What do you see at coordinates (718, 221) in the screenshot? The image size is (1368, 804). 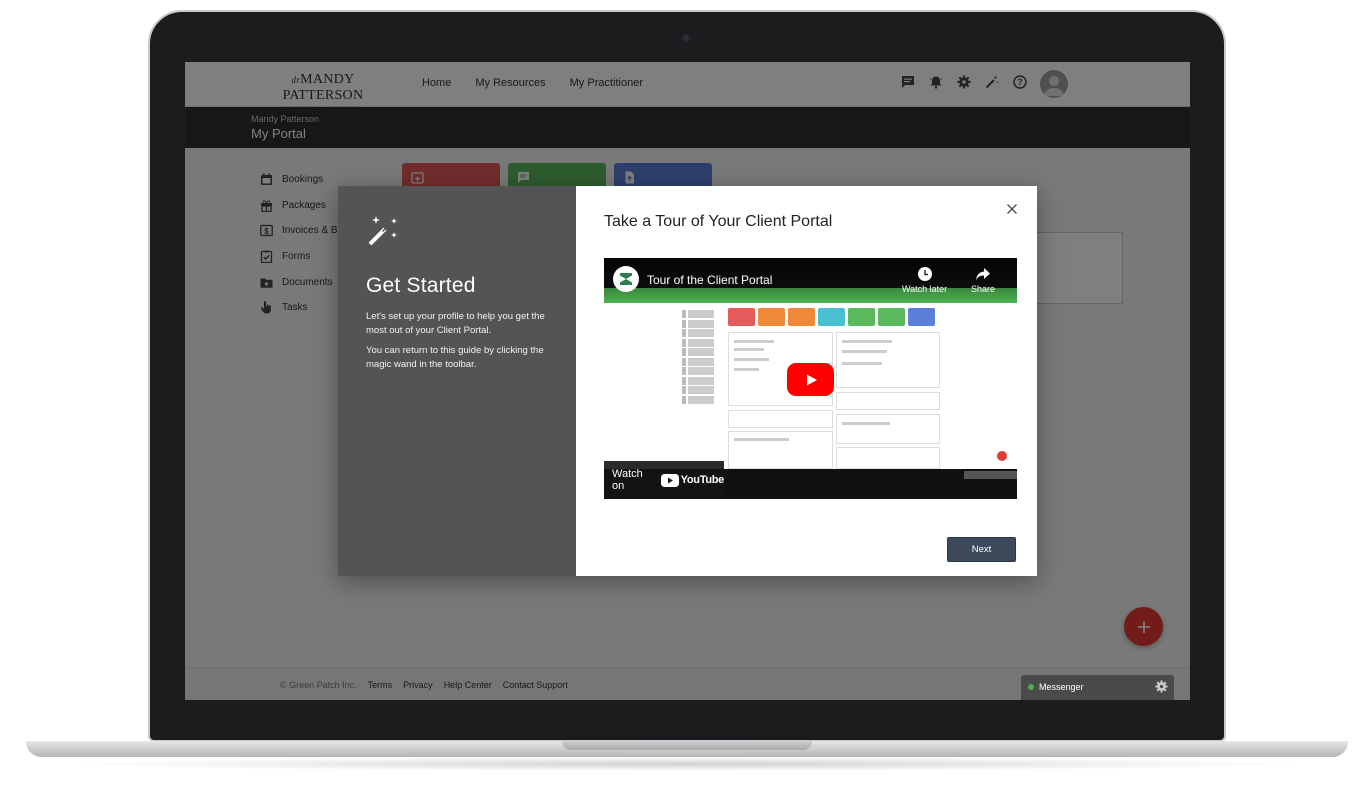 I see `modal-title: Take a Tour of Your Client Portal` at bounding box center [718, 221].